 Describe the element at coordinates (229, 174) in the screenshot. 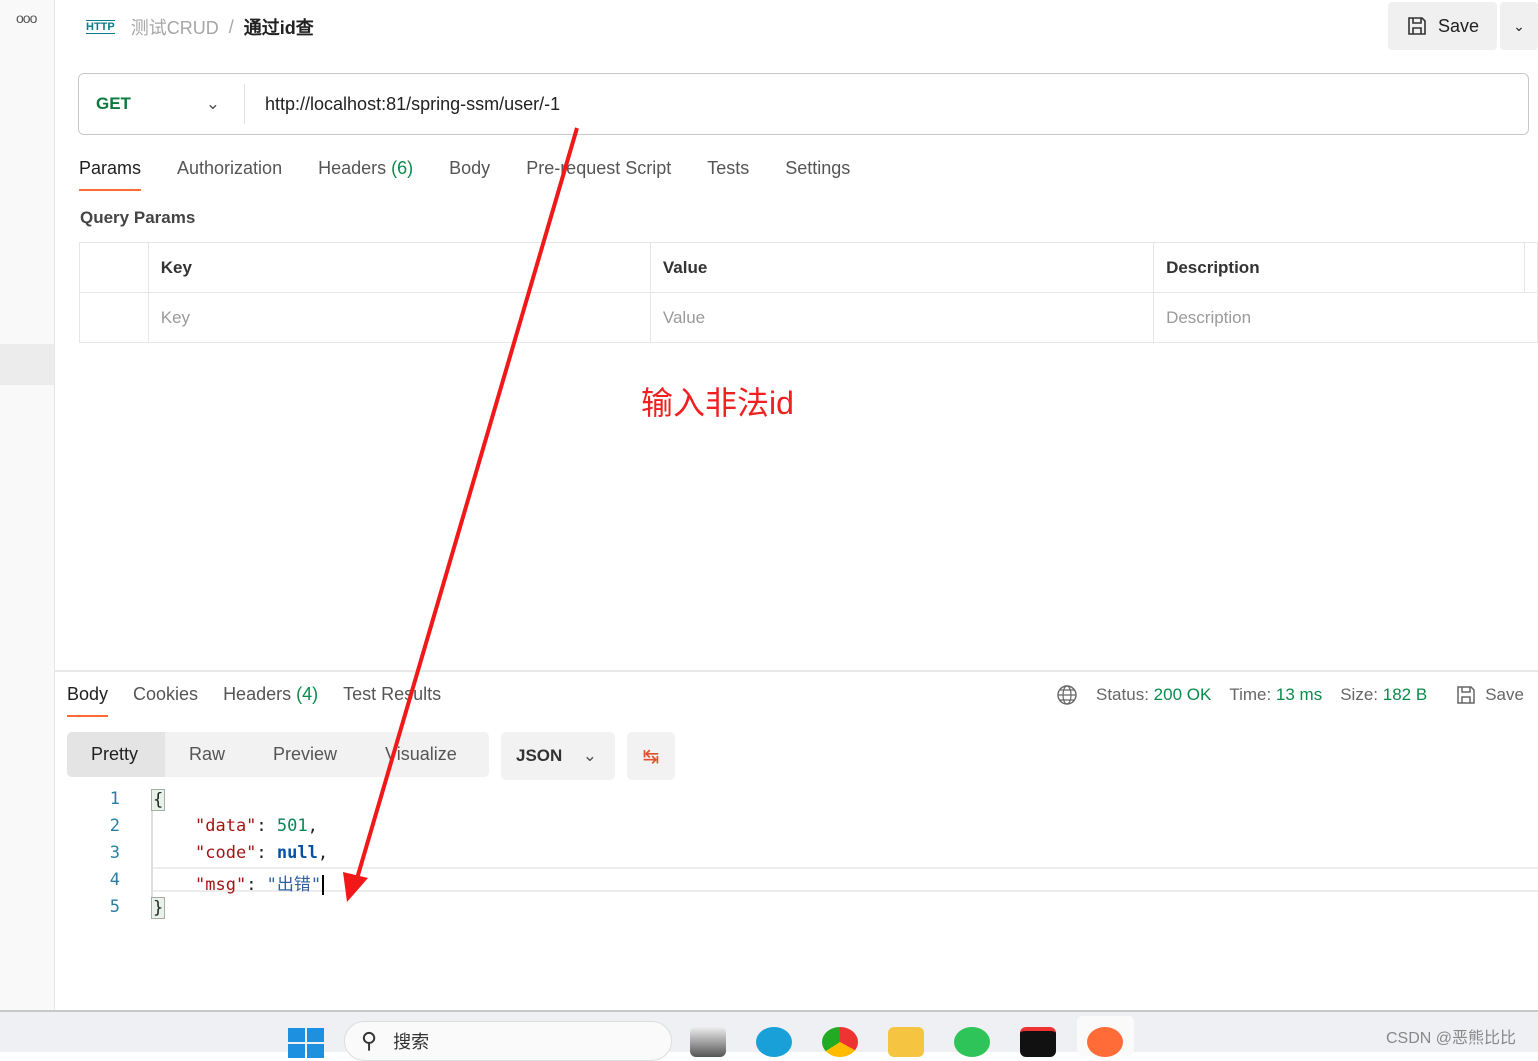

I see `tab-authorization: Authorization` at that location.